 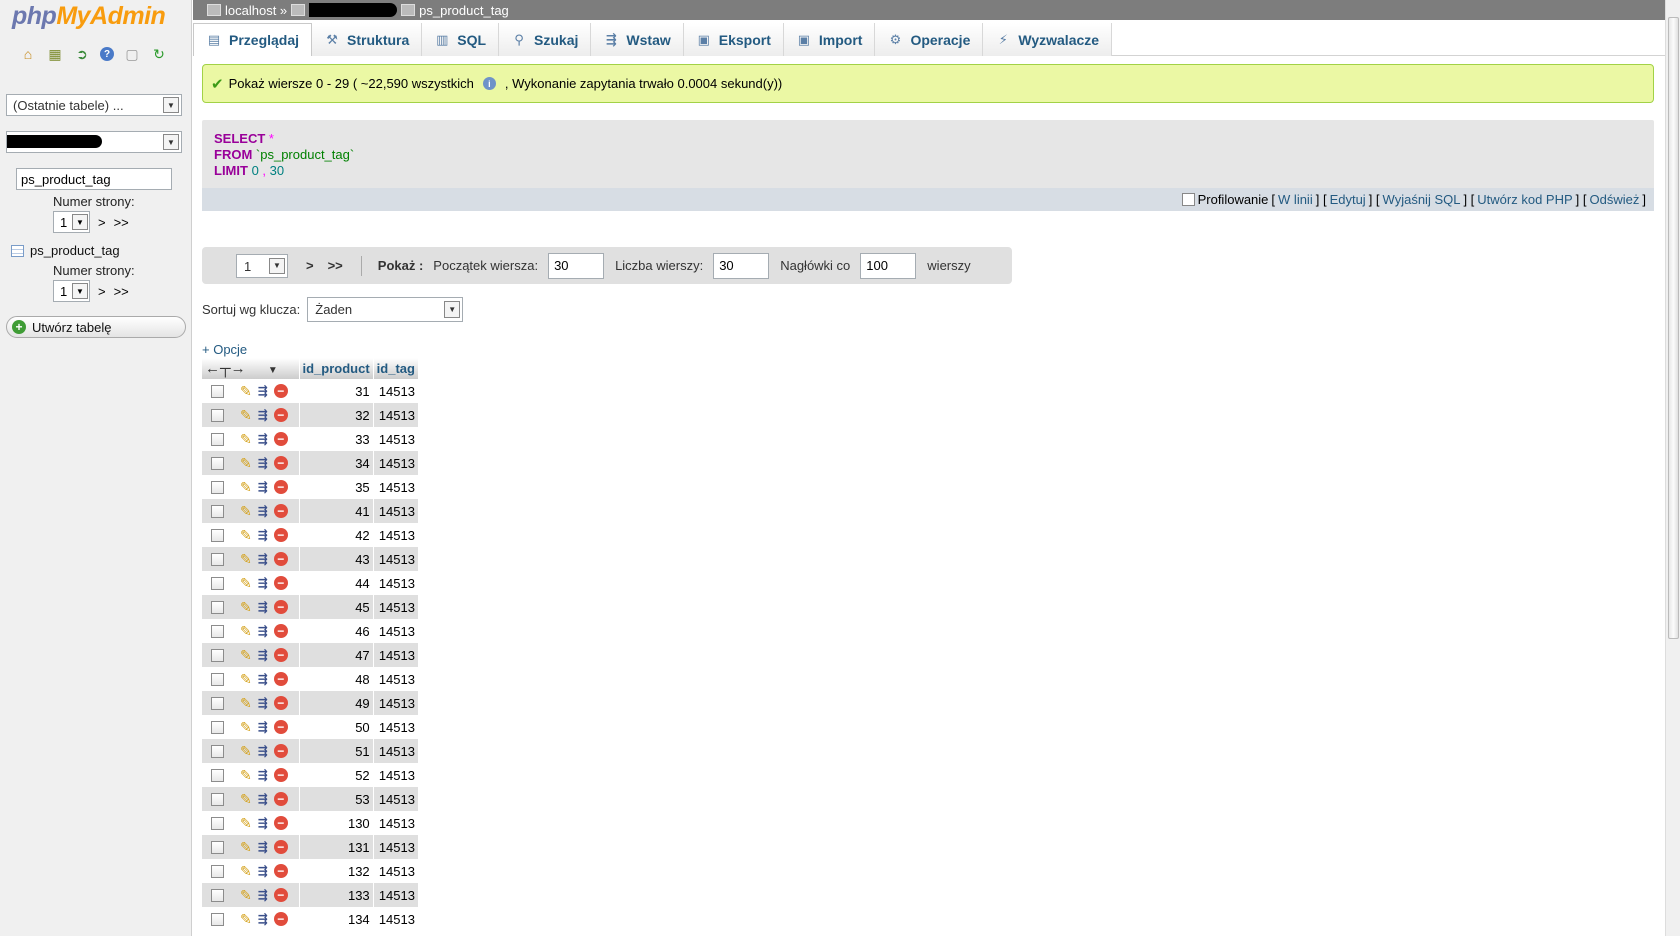 I want to click on help-icon: ?, so click(x=107, y=54).